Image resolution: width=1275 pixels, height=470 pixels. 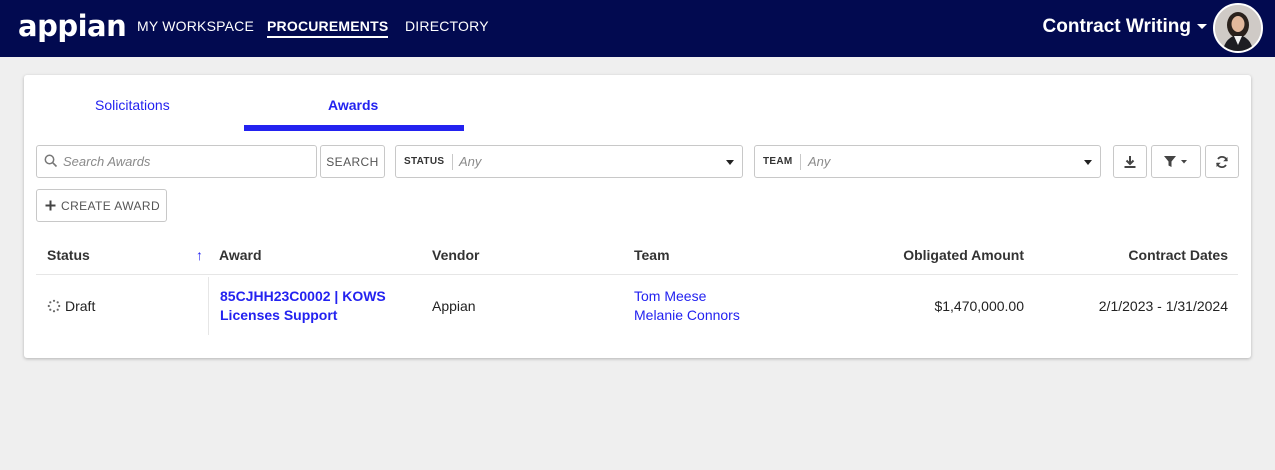 What do you see at coordinates (352, 161) in the screenshot?
I see `search-button: SEARCH` at bounding box center [352, 161].